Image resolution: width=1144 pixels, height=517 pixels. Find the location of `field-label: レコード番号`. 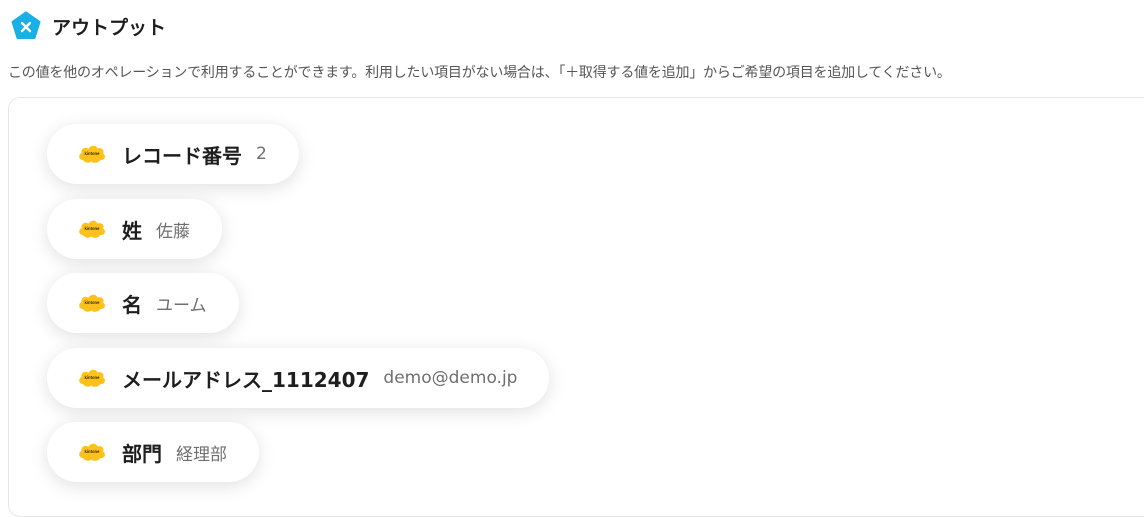

field-label: レコード番号 is located at coordinates (182, 155).